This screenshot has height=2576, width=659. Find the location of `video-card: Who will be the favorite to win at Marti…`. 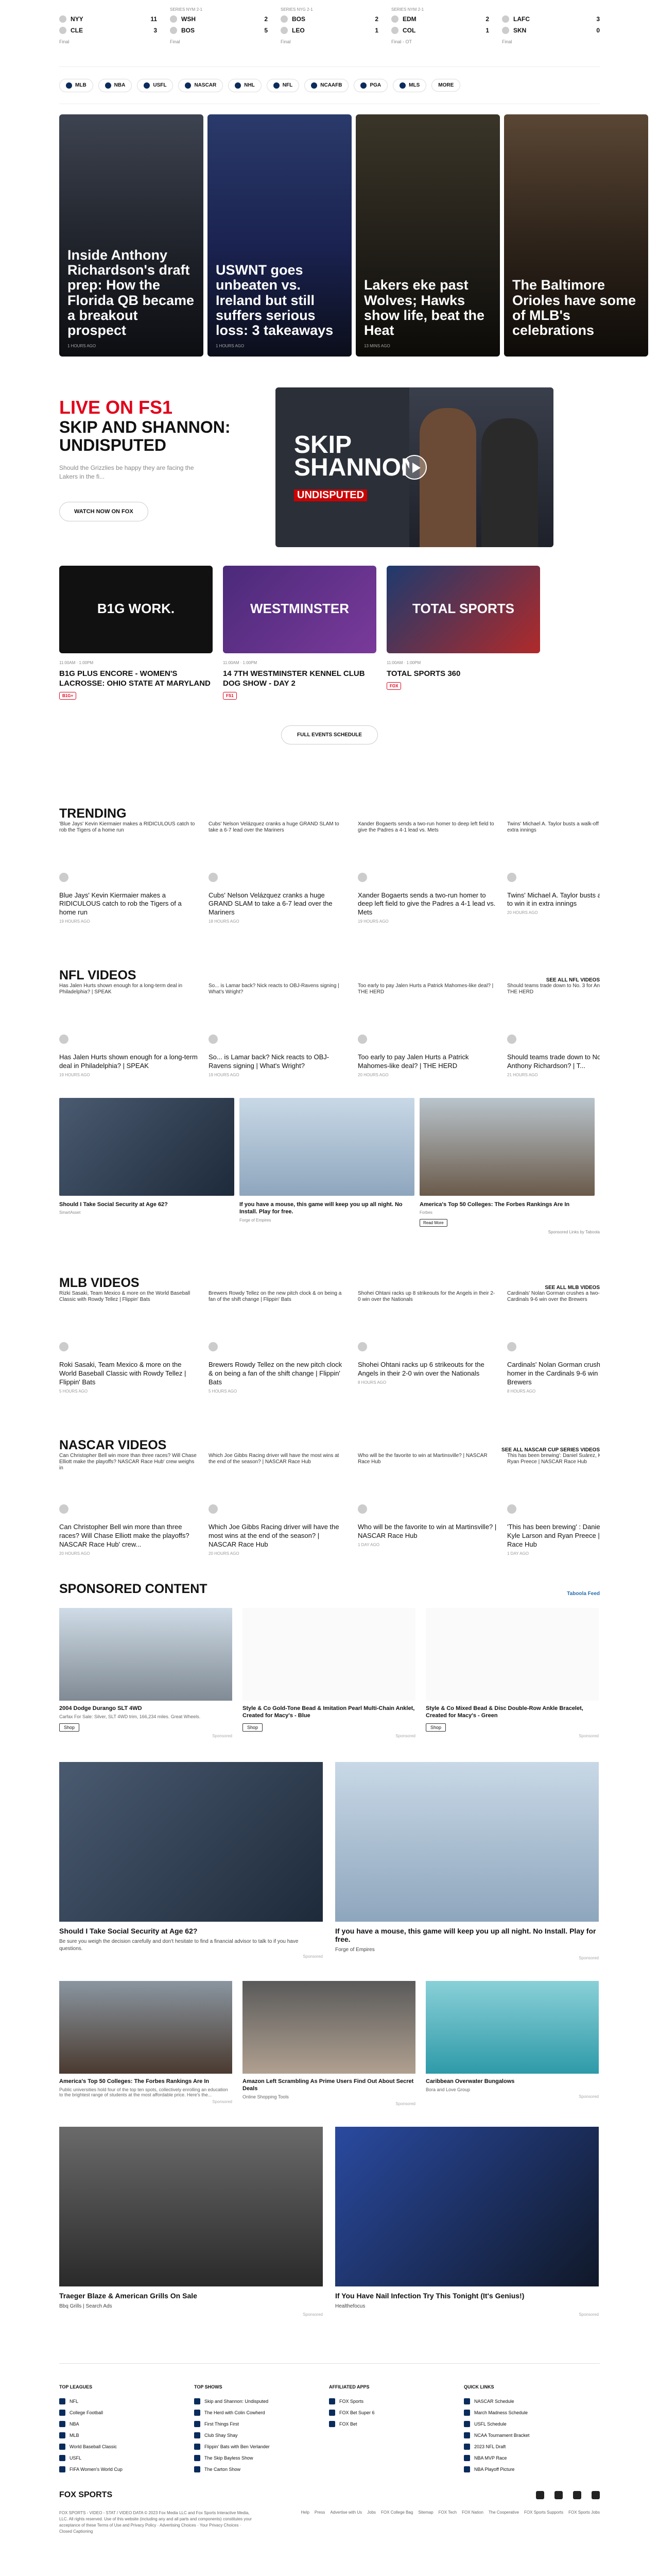

video-card: Who will be the favorite to win at Marti… is located at coordinates (428, 1504).